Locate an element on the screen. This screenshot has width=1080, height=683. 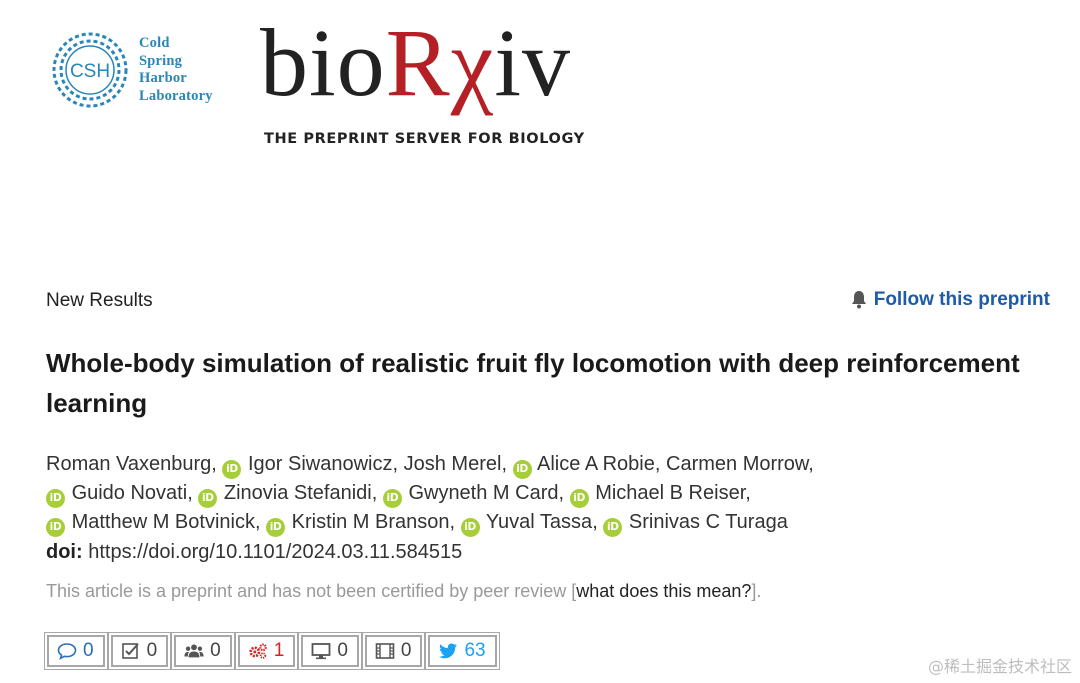
altmetrics-bar: 0 0 0 1 0 0 63 is located at coordinates (272, 651).